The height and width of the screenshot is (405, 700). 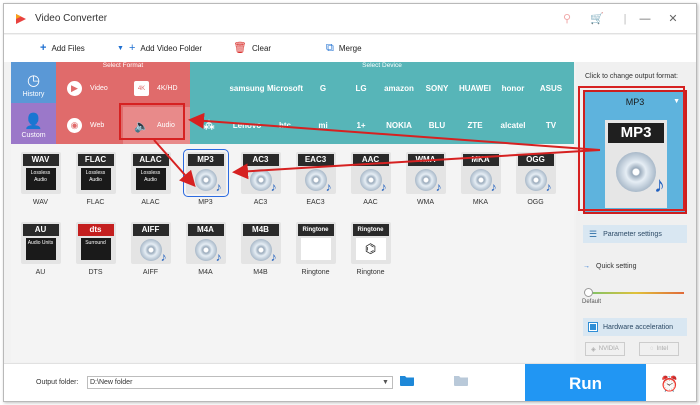 I want to click on browse-folder-icon, so click(x=407, y=380).